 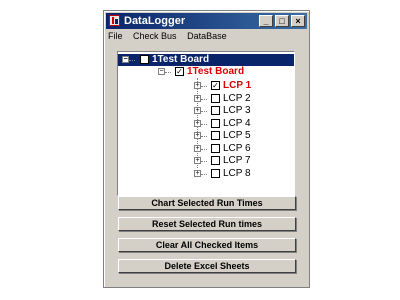 What do you see at coordinates (206, 21) in the screenshot?
I see `title-bar: DataLogger _ □ ×` at bounding box center [206, 21].